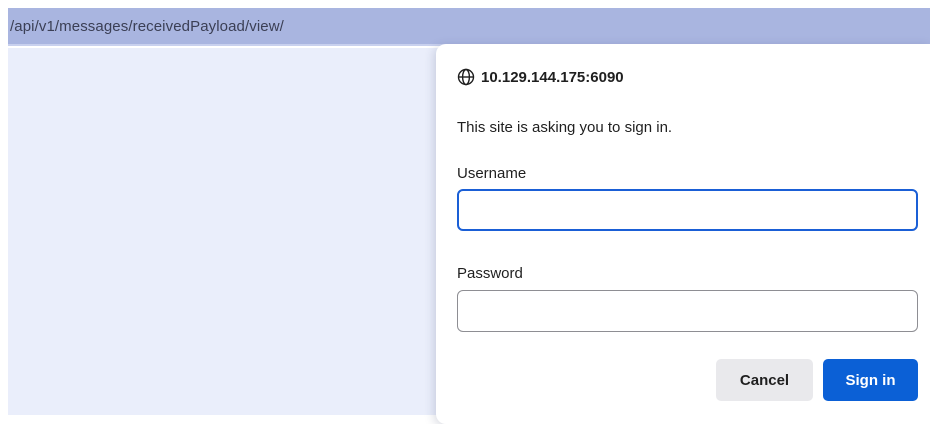 The height and width of the screenshot is (424, 930). I want to click on sign-in-button: Sign in, so click(870, 380).